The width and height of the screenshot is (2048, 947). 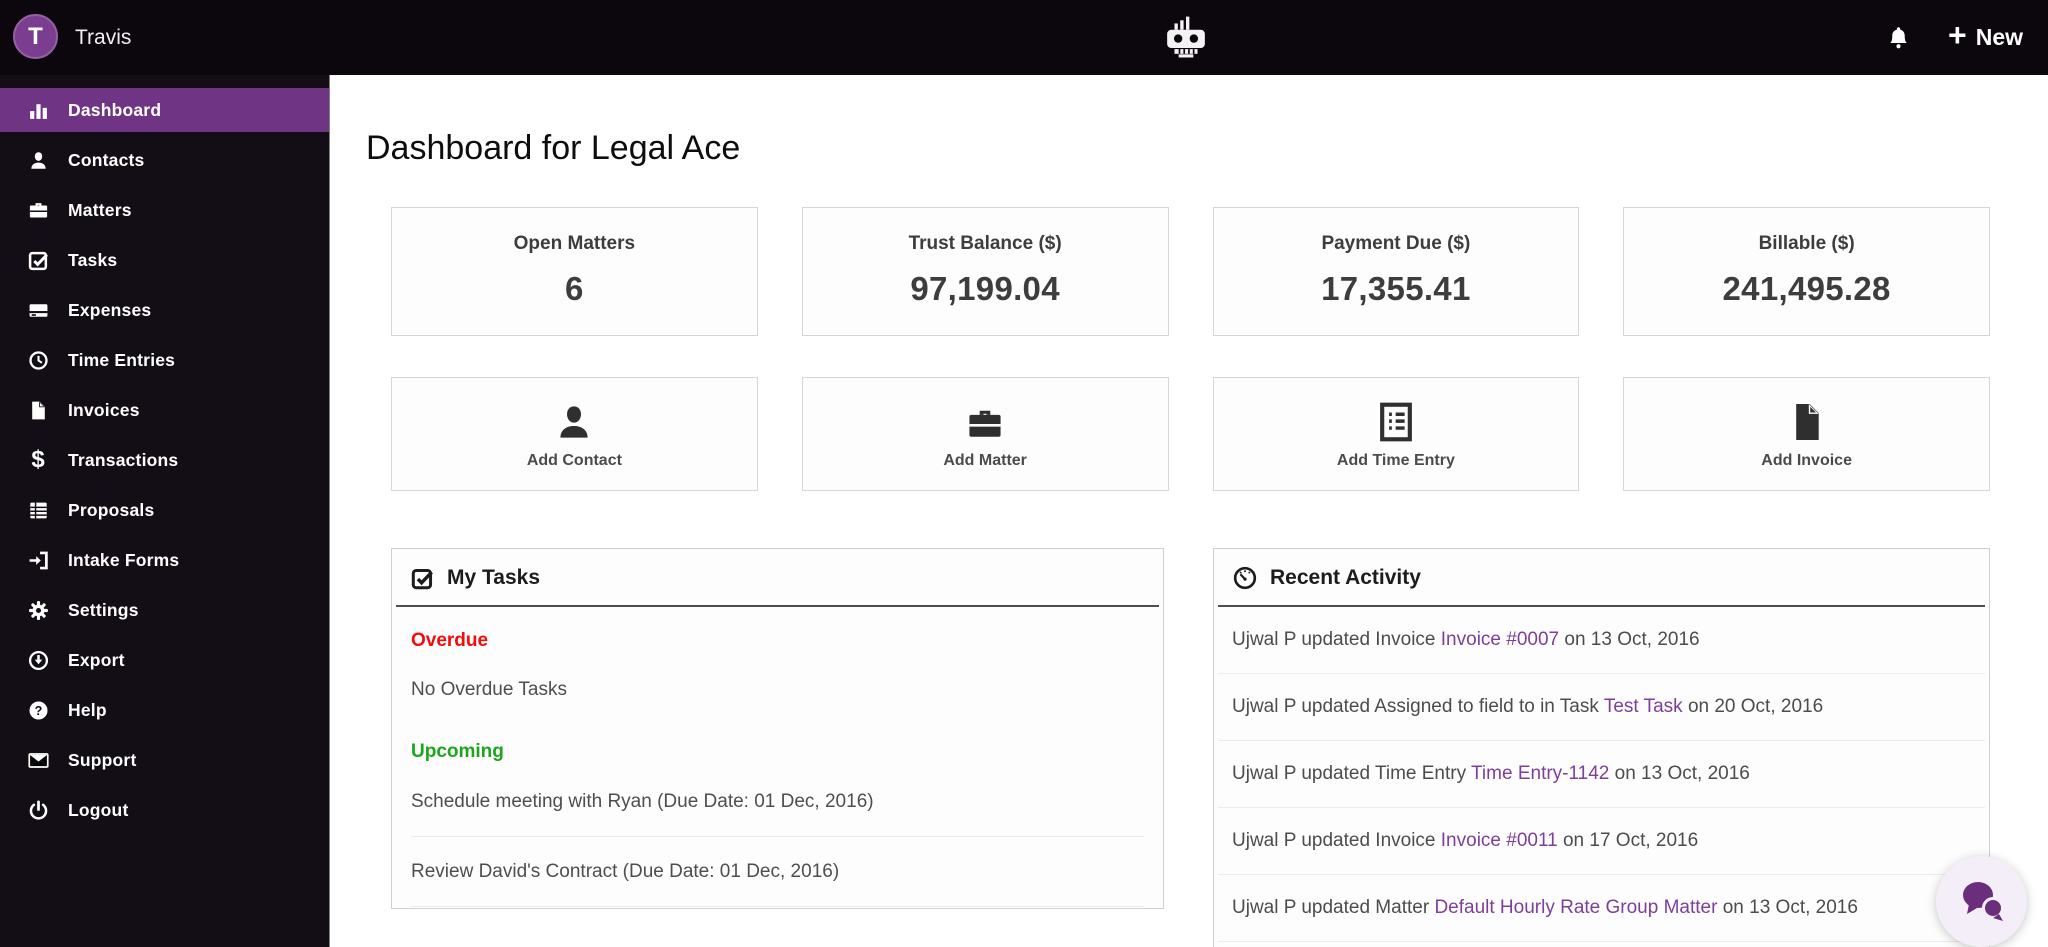 I want to click on new-button: + New, so click(x=1985, y=35).